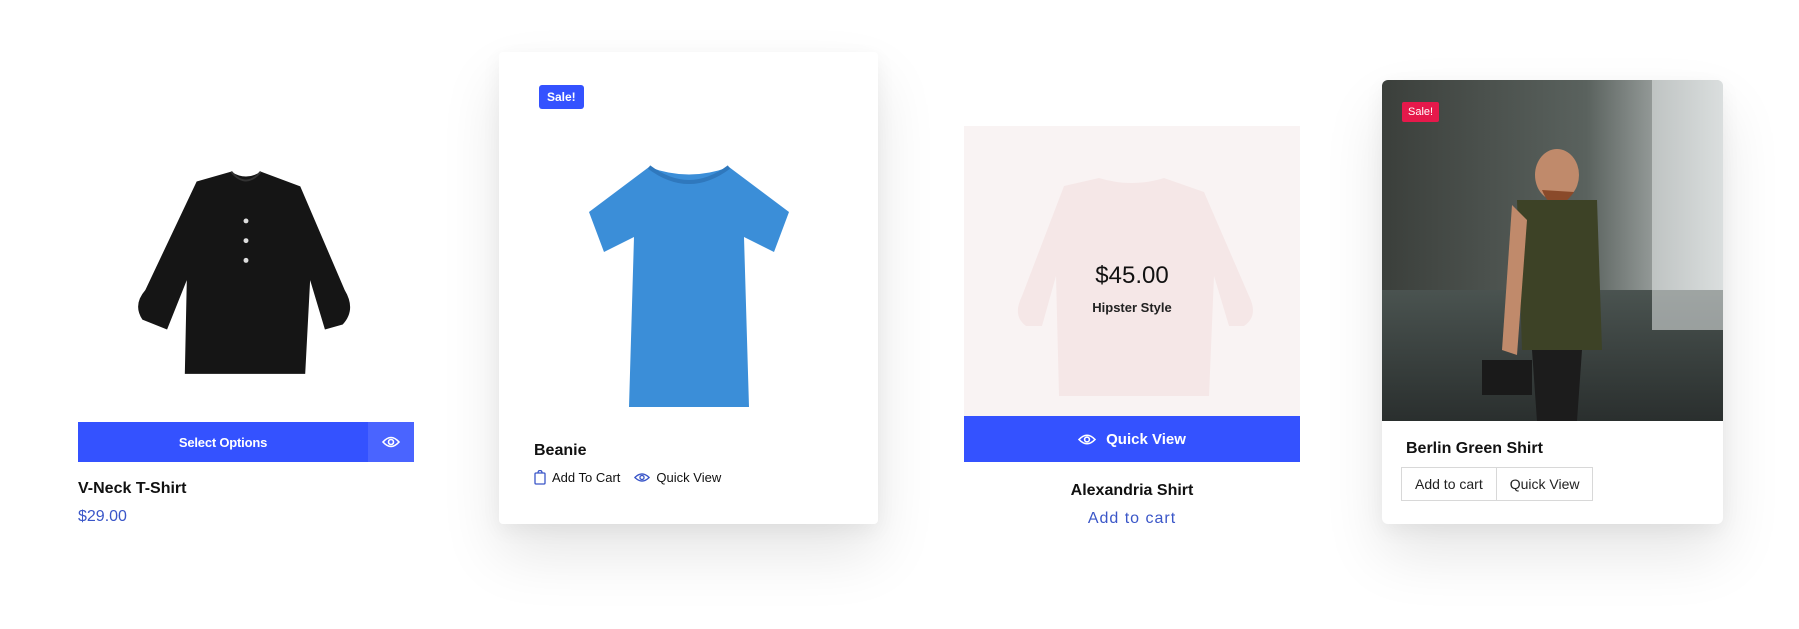  I want to click on product-title: Berlin Green Shirt, so click(1474, 449).